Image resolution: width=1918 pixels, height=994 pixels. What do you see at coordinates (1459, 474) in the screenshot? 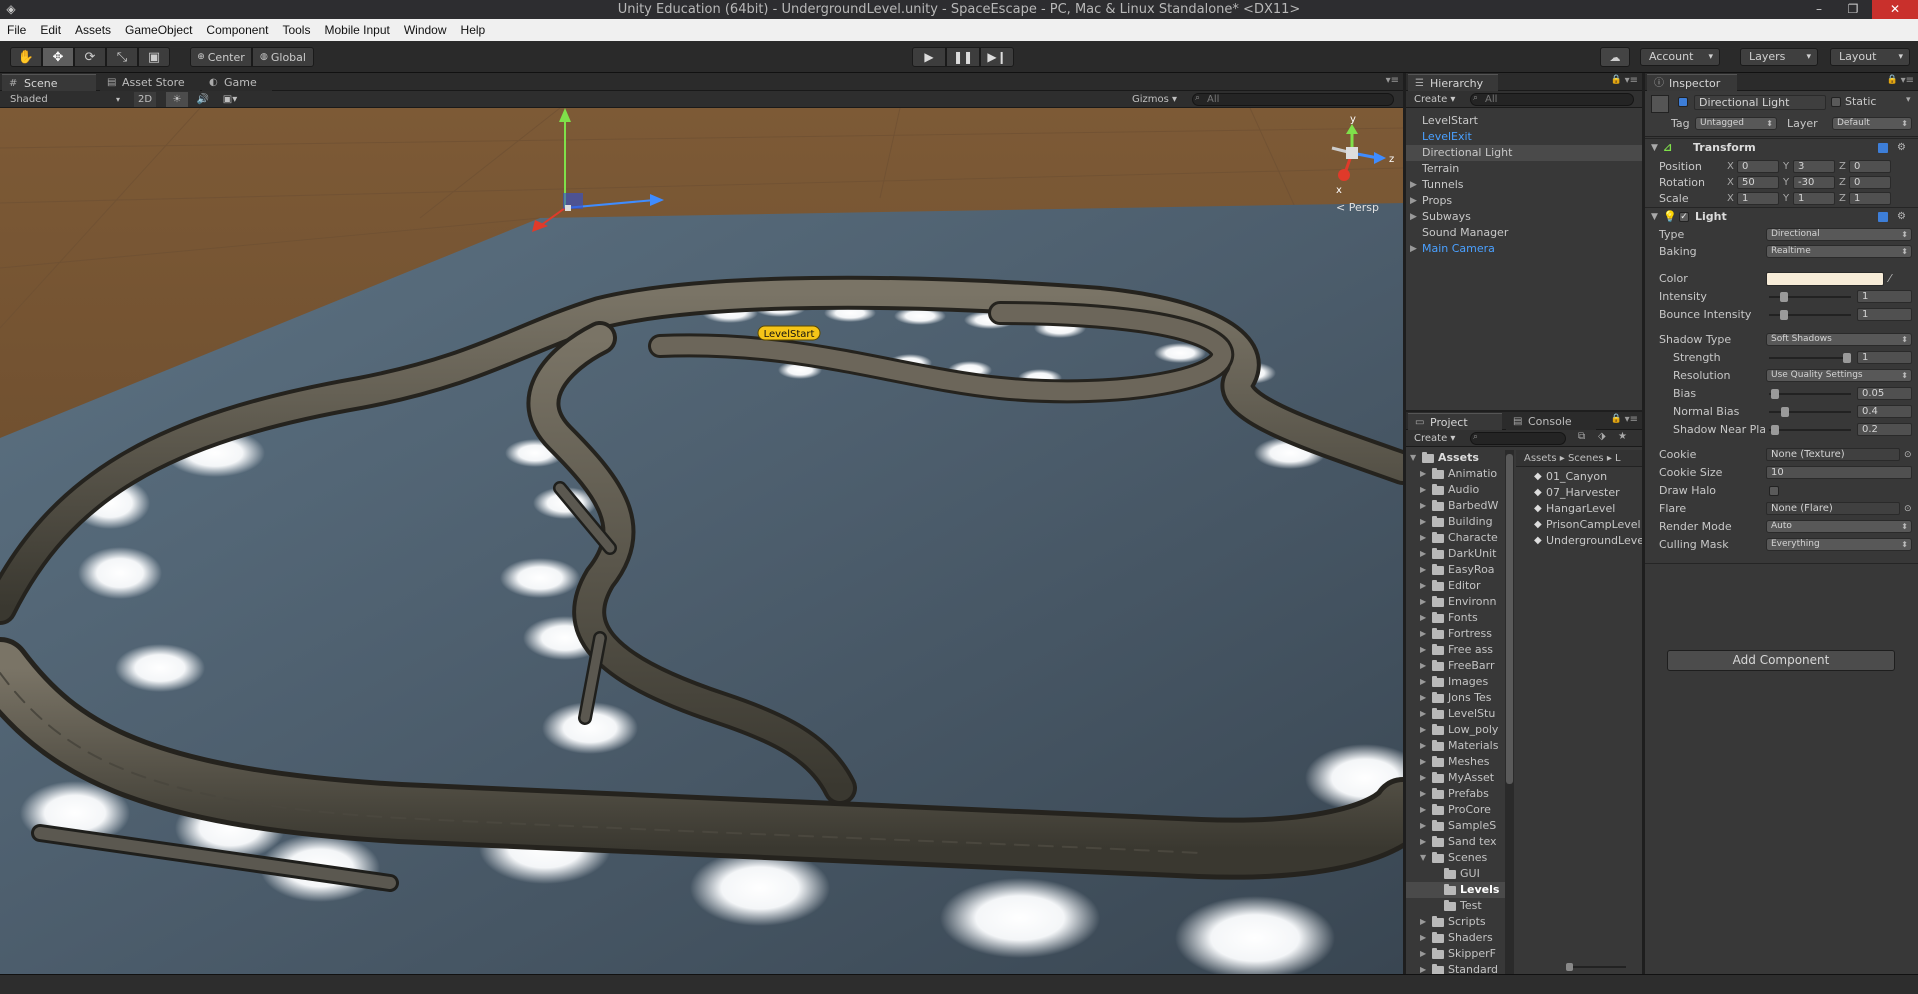
I see `tree-item: ▶ Animatio` at bounding box center [1459, 474].